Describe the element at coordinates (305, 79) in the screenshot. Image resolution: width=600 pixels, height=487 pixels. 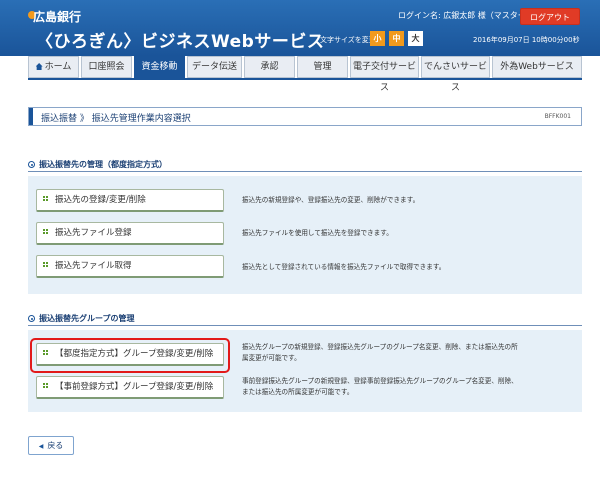
I see `nav-underline` at that location.